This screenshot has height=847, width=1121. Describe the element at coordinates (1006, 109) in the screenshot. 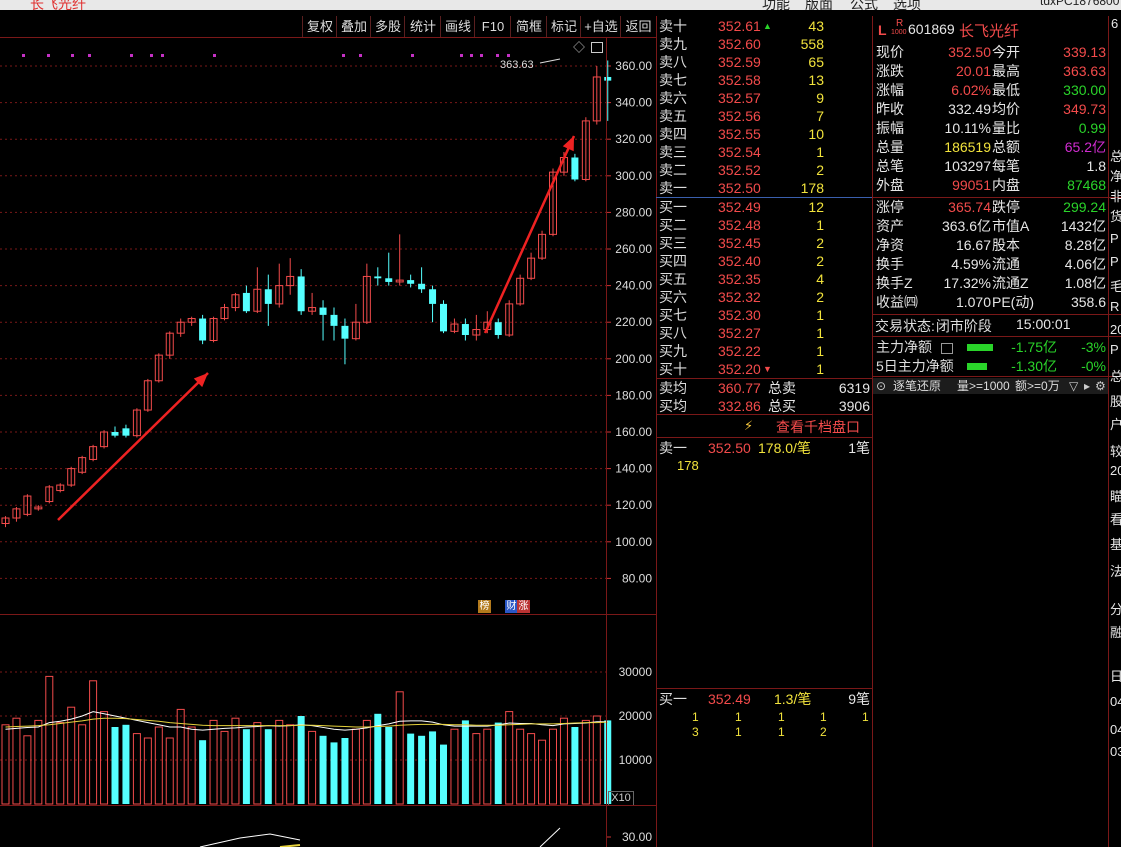

I see `quote-label: 均价` at that location.